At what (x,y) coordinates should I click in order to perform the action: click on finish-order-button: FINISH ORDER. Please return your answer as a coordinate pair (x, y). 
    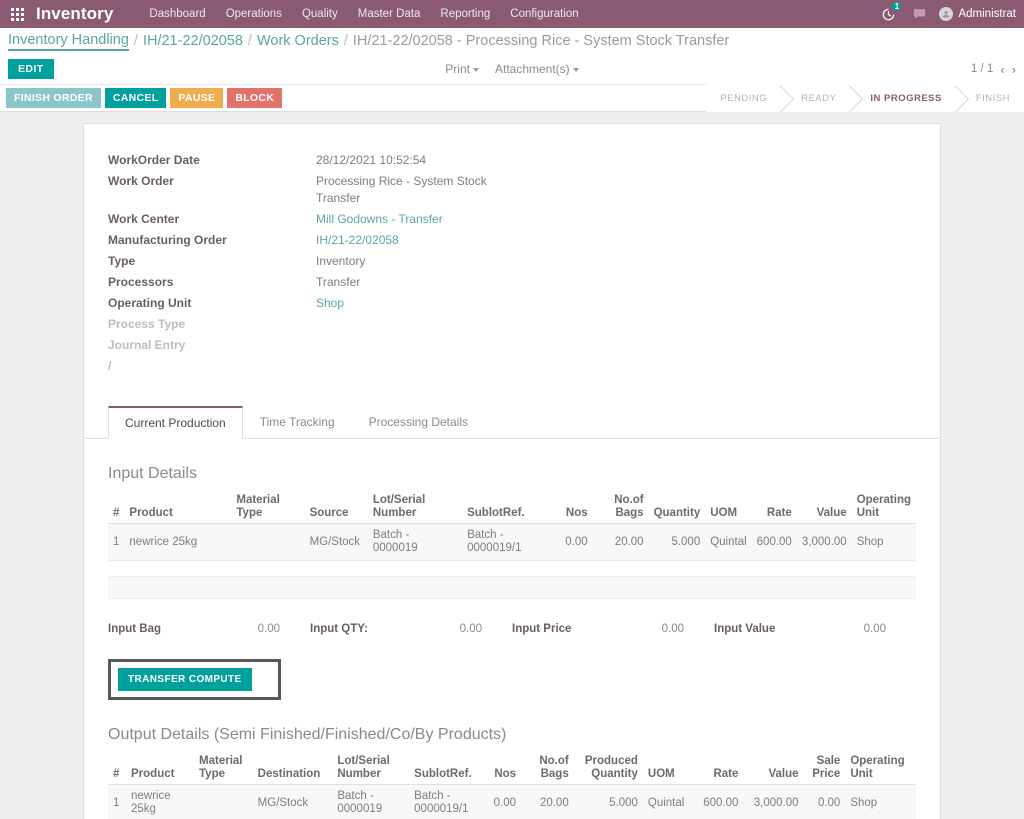
    Looking at the image, I should click on (53, 98).